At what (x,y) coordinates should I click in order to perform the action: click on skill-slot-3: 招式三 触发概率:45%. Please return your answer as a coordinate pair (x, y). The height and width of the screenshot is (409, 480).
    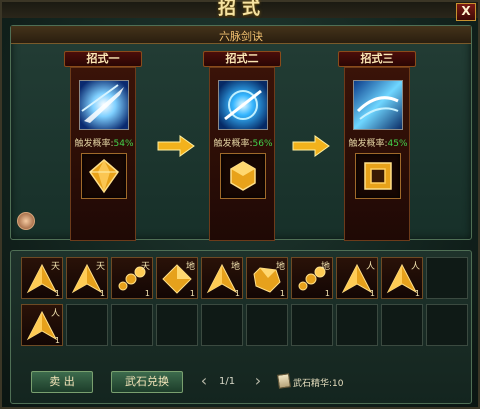
    Looking at the image, I should click on (377, 147).